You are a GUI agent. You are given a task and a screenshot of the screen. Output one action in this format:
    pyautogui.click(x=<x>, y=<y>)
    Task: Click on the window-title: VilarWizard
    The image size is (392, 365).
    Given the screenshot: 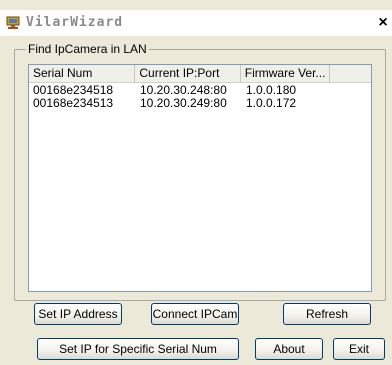 What is the action you would take?
    pyautogui.click(x=75, y=22)
    